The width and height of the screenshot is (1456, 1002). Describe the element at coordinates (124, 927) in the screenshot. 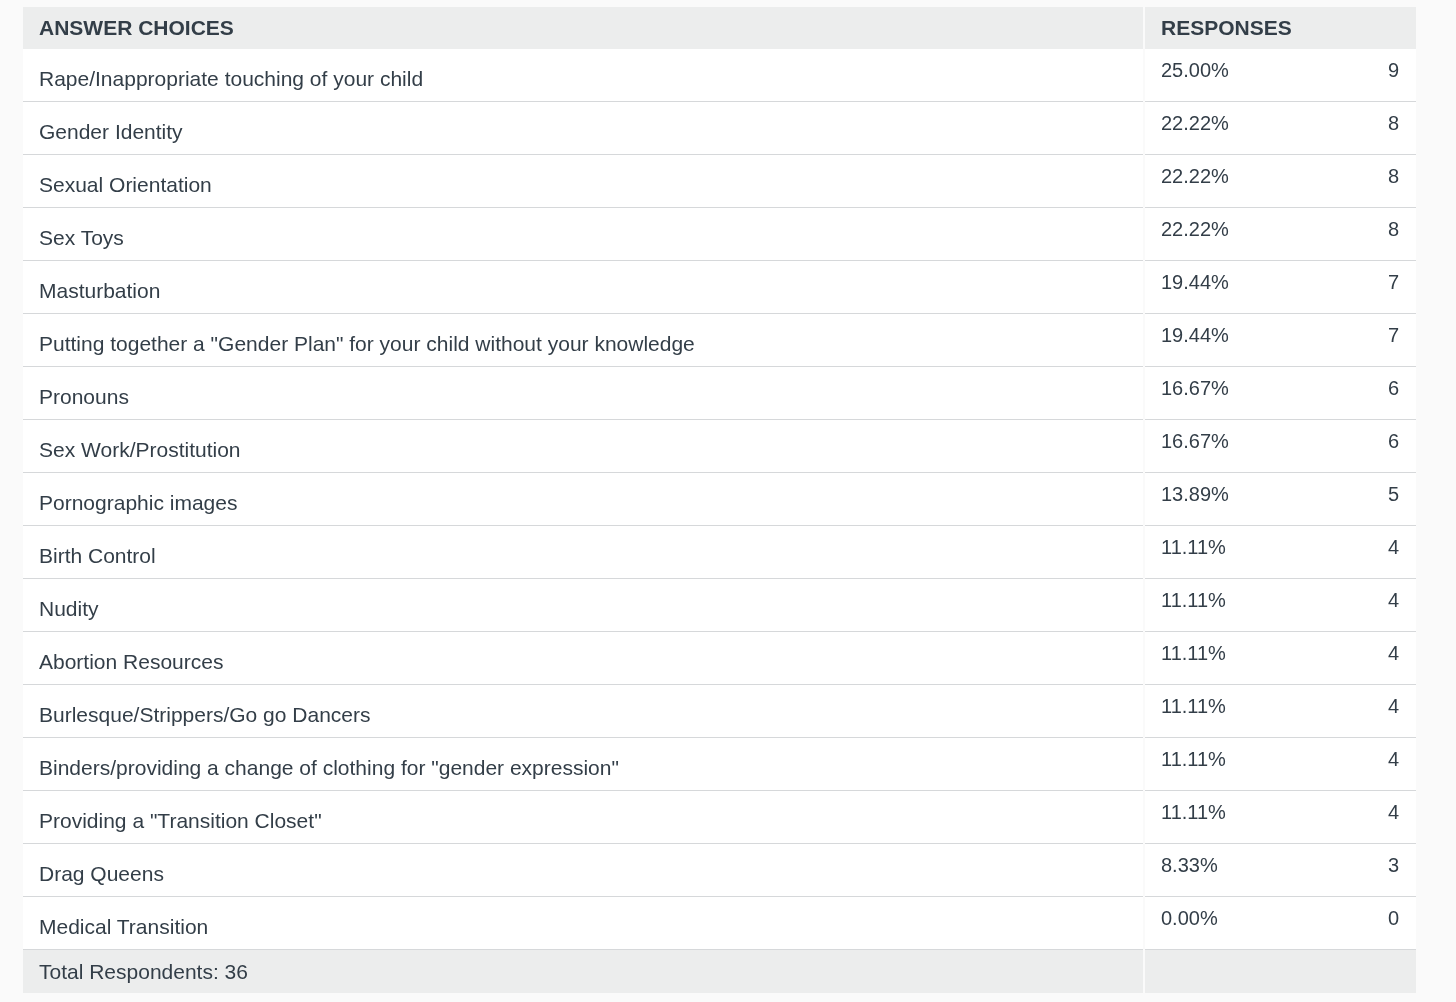

I see `answer-choice: Medical Transition` at that location.